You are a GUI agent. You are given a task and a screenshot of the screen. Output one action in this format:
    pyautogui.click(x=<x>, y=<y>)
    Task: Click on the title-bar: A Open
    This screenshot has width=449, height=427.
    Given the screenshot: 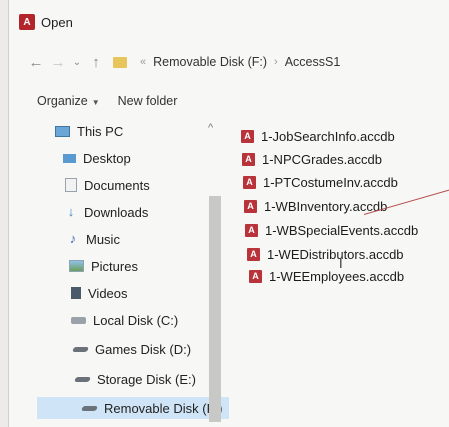 What is the action you would take?
    pyautogui.click(x=46, y=22)
    